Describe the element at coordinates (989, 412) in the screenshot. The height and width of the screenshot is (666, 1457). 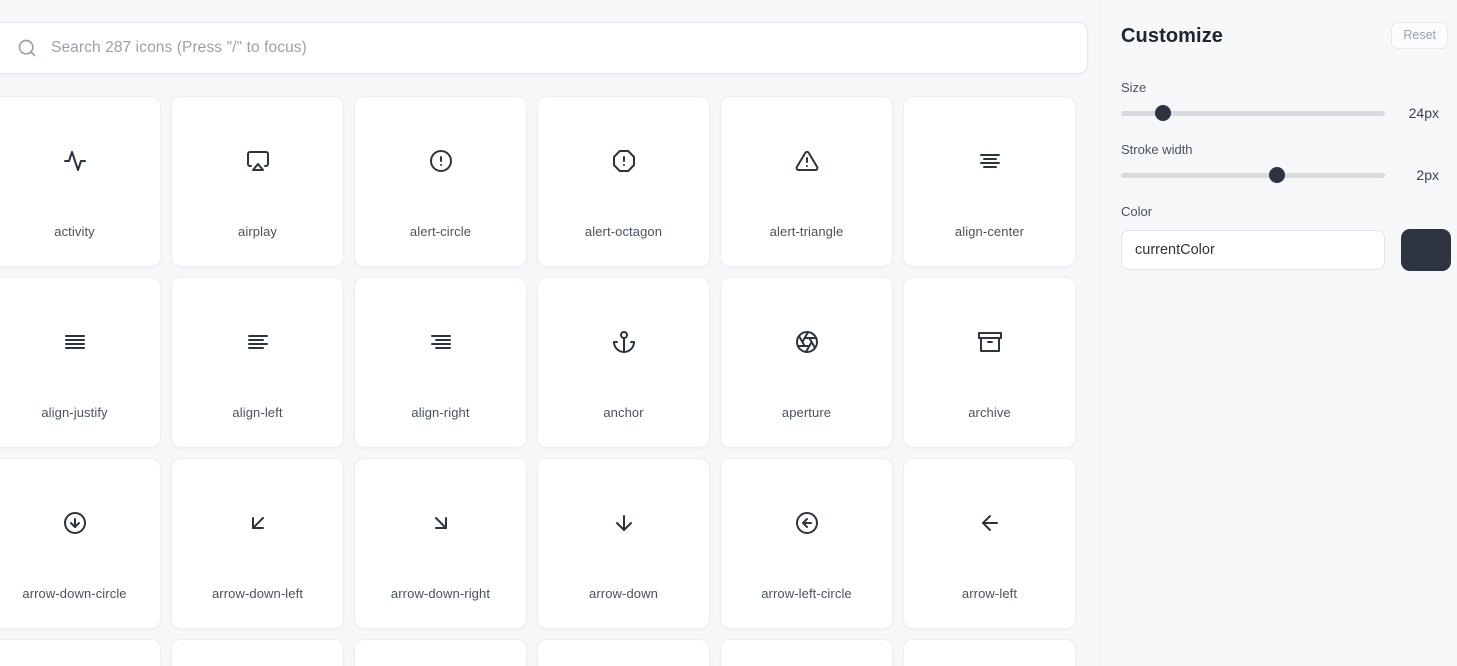
I see `icon-card-label: archive` at that location.